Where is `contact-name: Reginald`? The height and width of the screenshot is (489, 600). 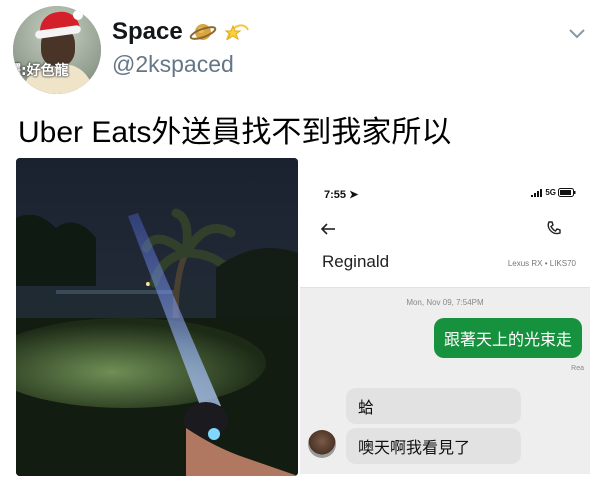
contact-name: Reginald is located at coordinates (356, 261).